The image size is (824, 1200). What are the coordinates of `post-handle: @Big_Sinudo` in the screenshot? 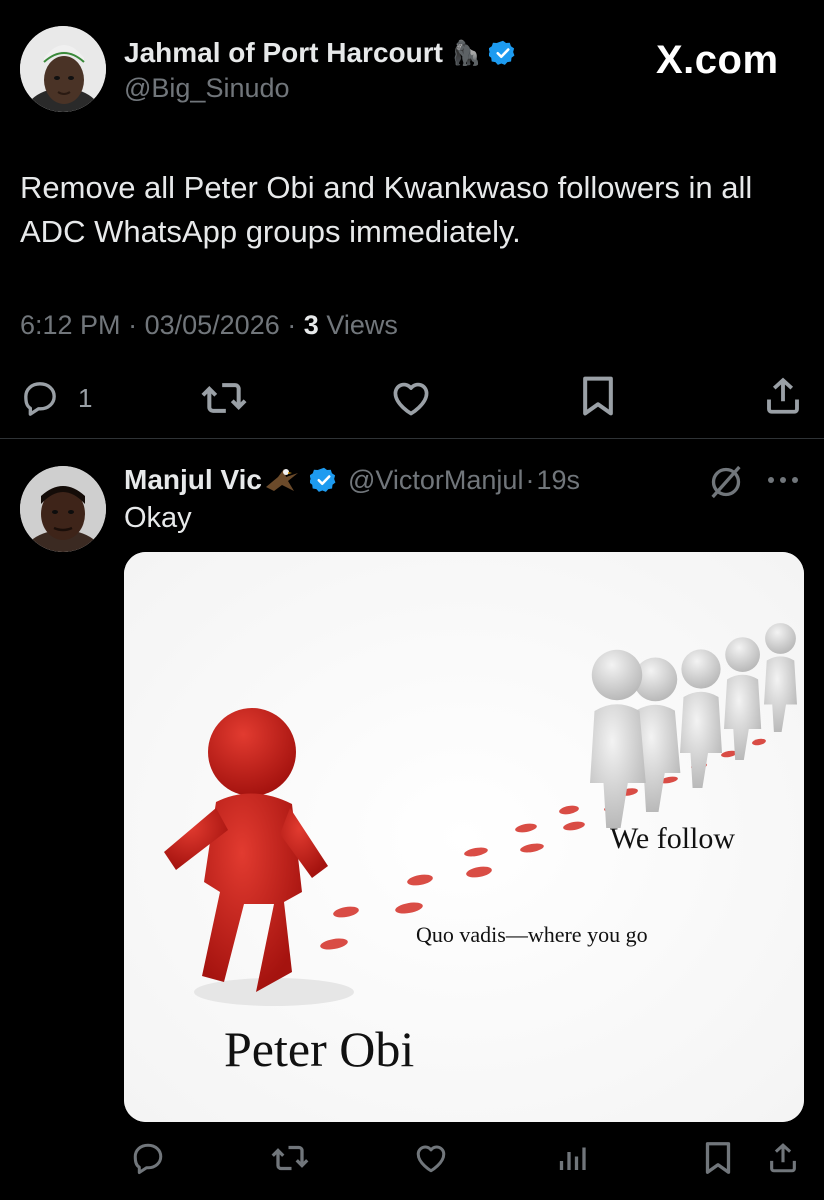 It's located at (207, 88).